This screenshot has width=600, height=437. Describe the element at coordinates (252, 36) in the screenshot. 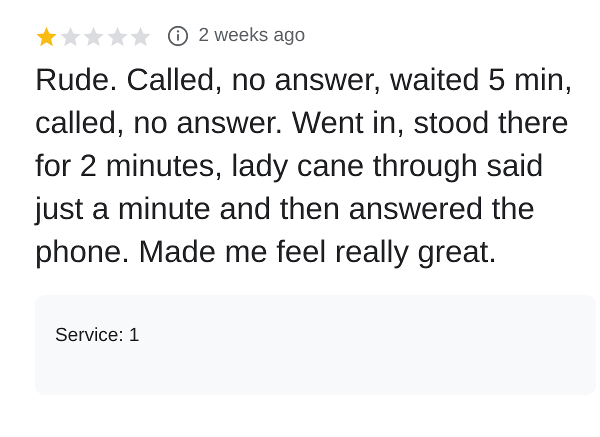

I see `review-date: 2 weeks ago` at that location.